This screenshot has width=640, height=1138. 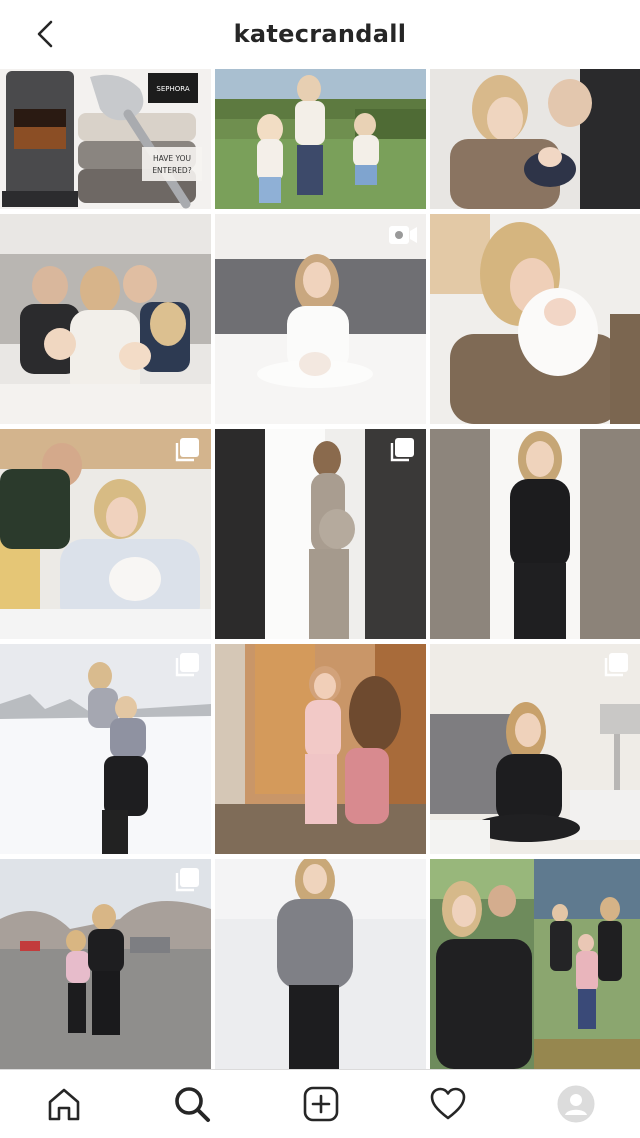 I want to click on post-tile: SEPHORA HAVE YOU ENTERED?, so click(x=105, y=139).